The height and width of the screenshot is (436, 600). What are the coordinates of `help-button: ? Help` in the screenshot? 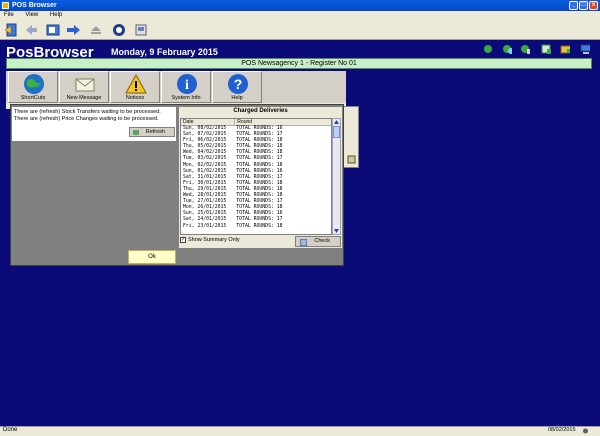 It's located at (237, 87).